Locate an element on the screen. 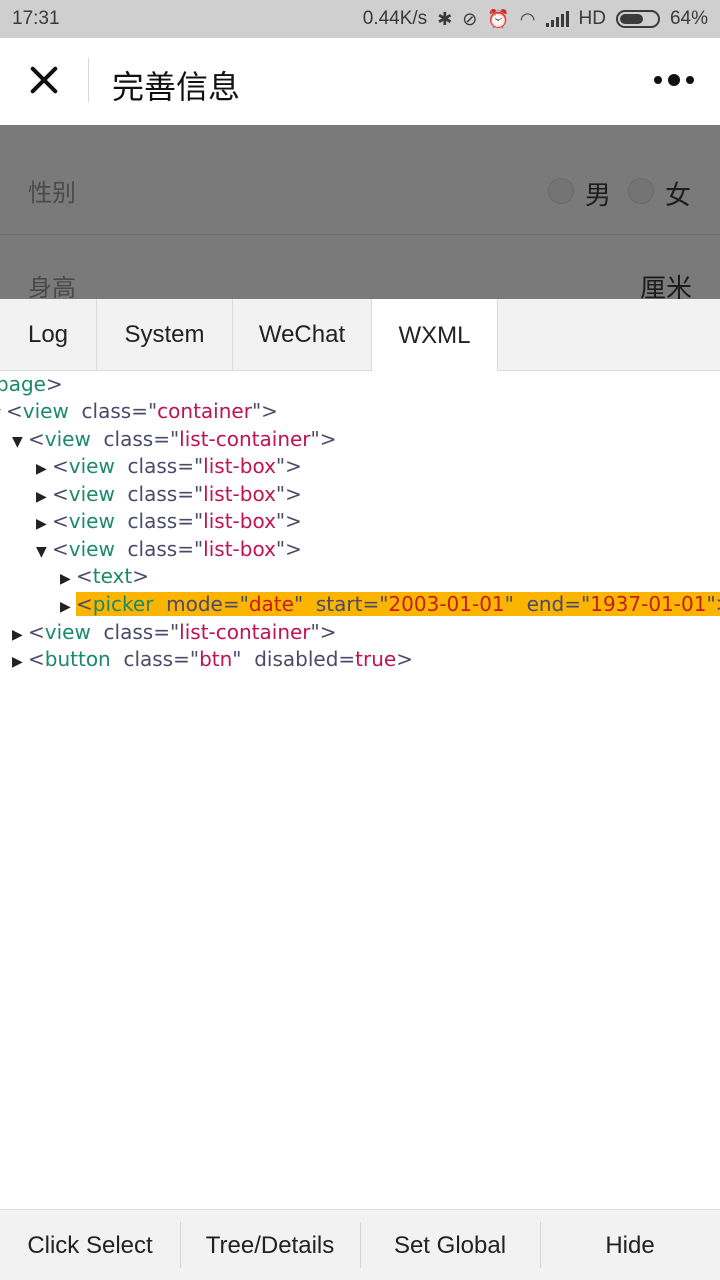 The height and width of the screenshot is (1280, 720). tree-node-list-box-expanded: ▼ <view class="list-box"> is located at coordinates (169, 549).